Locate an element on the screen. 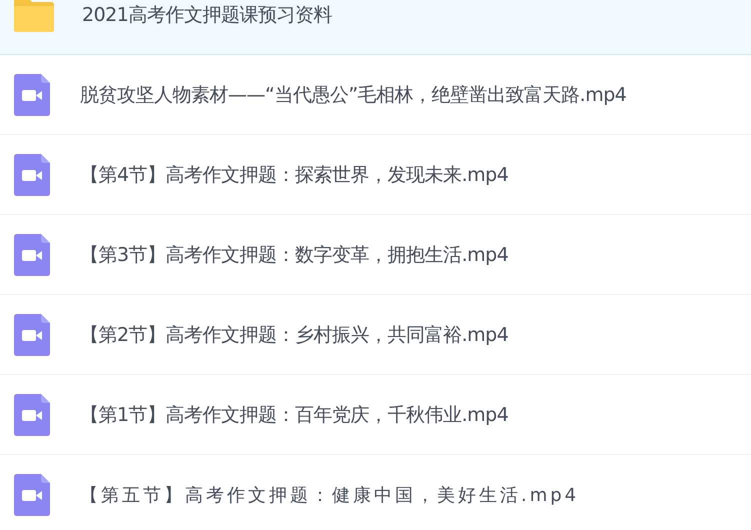  file-name: 【第2节】高考作文押题：乡村振兴，共同富裕.mp4 is located at coordinates (294, 335).